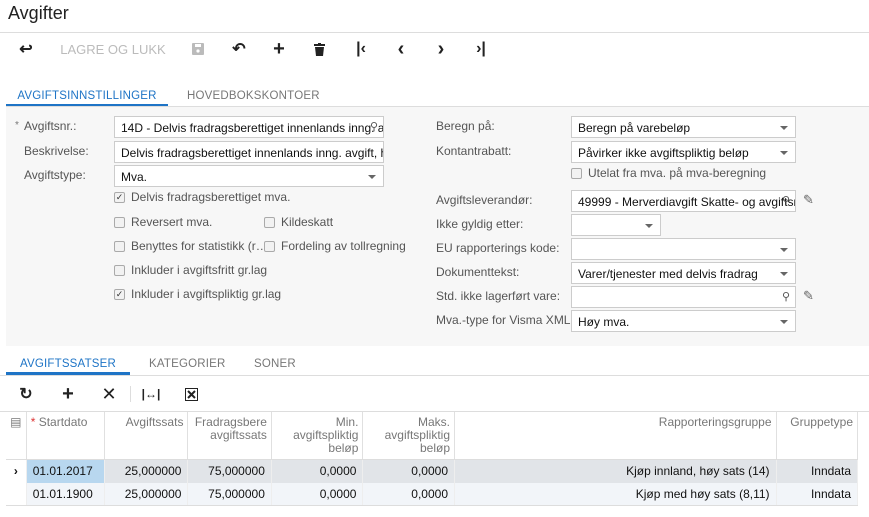  I want to click on delete-row-icon: ✕, so click(109, 394).